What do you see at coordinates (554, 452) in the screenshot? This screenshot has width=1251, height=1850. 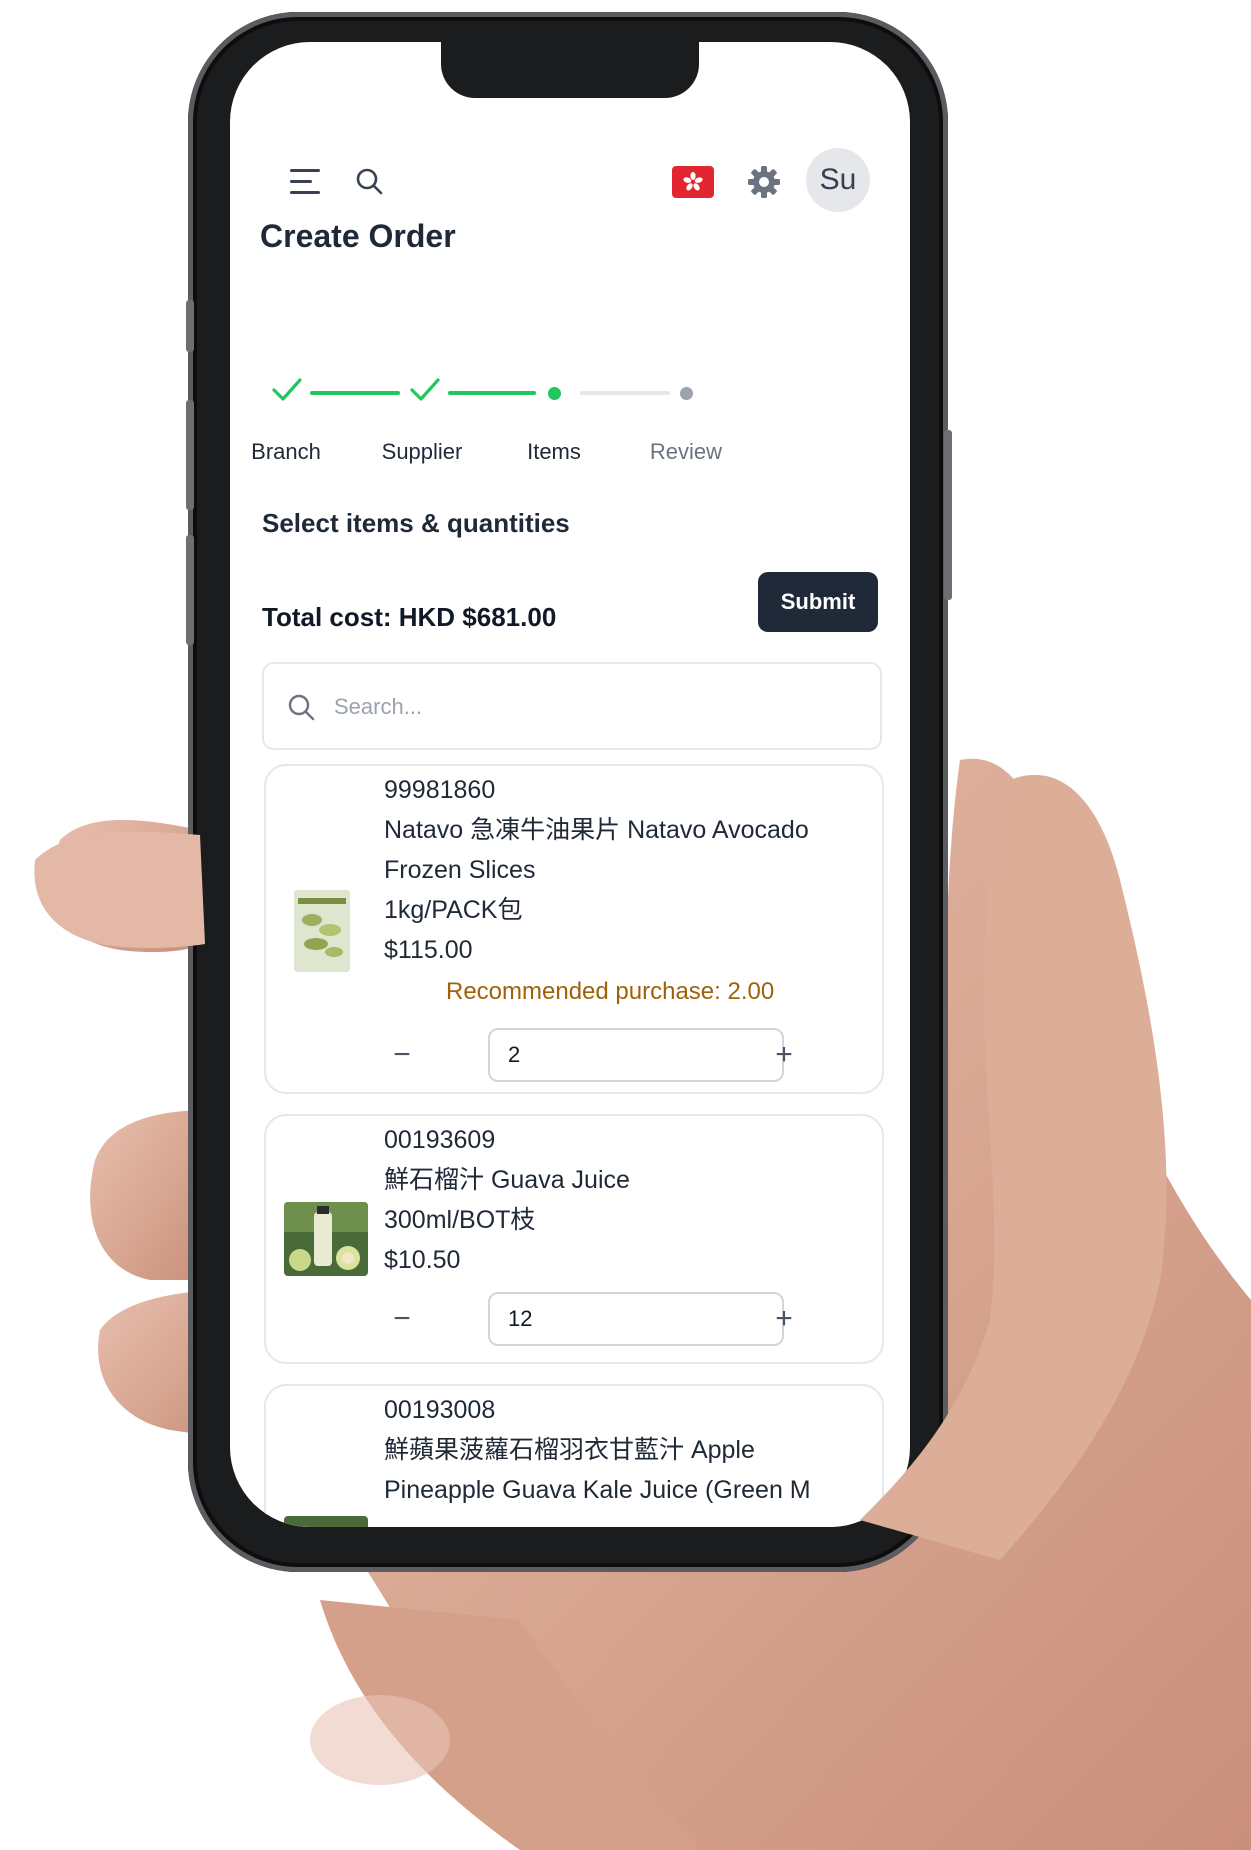 I see `step-label-items: Items` at bounding box center [554, 452].